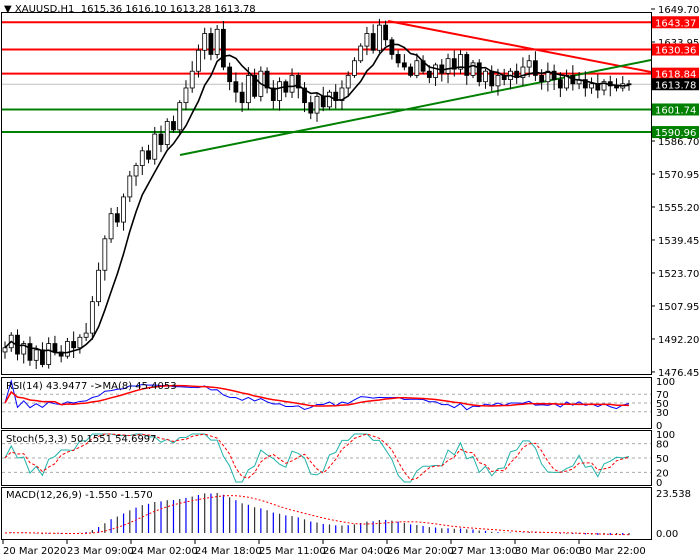 Image resolution: width=700 pixels, height=560 pixels. Describe the element at coordinates (662, 445) in the screenshot. I see `stoch-tick-label: 80` at that location.